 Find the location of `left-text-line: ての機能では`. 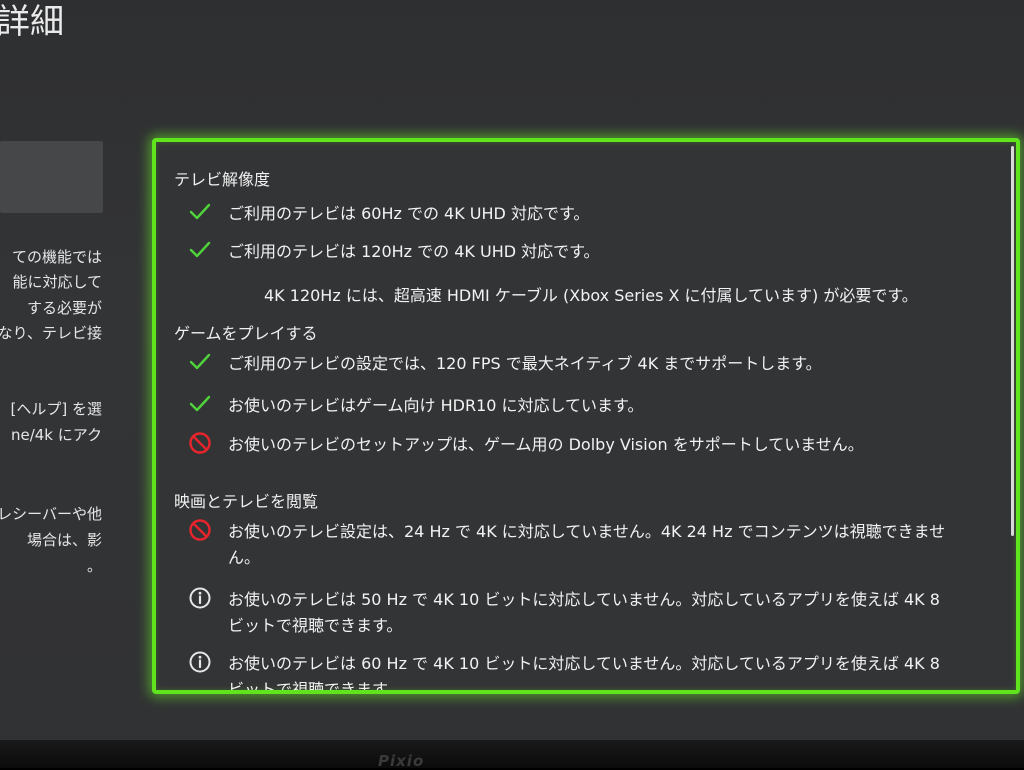

left-text-line: ての機能では is located at coordinates (56, 257).